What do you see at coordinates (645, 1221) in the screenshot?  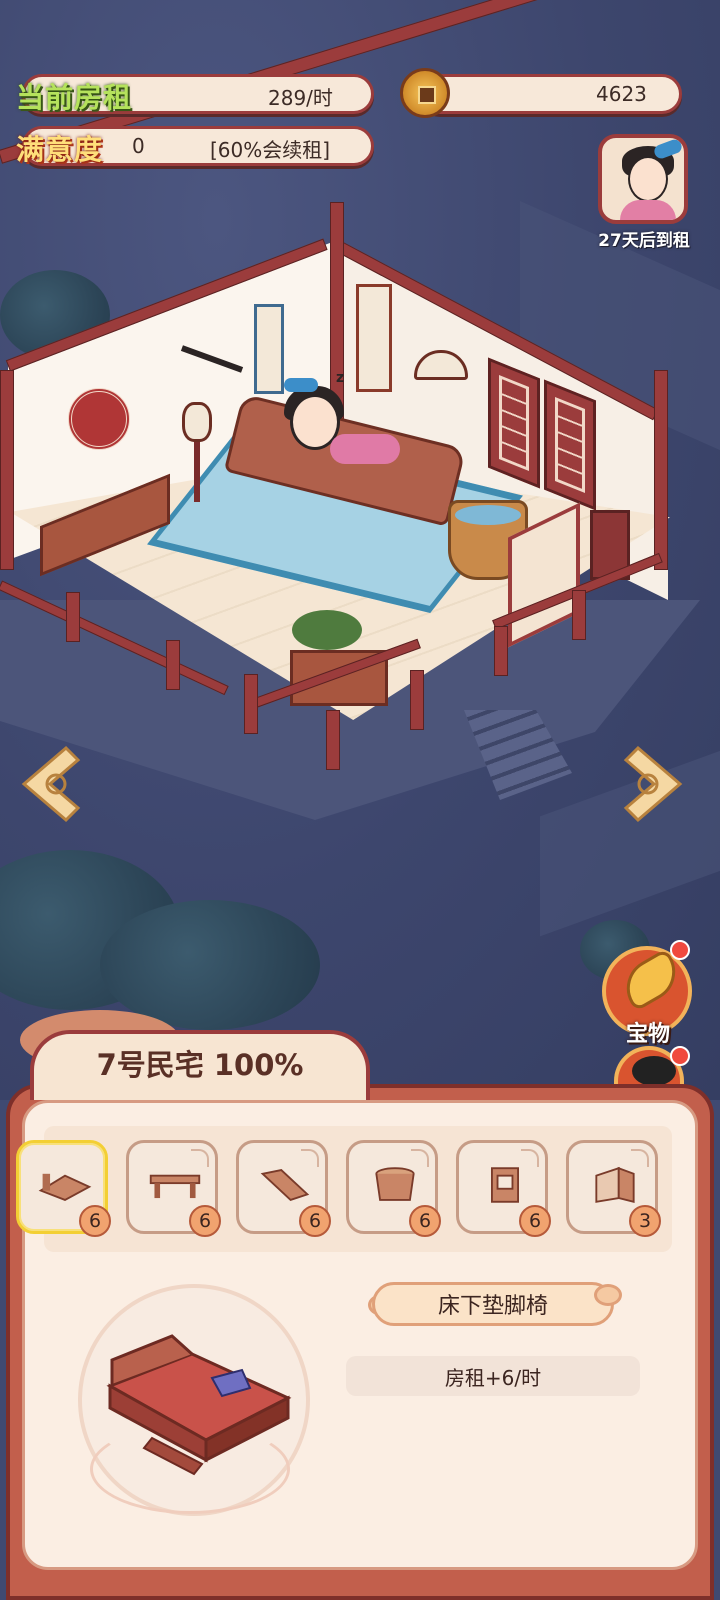 I see `slot-count: 3` at bounding box center [645, 1221].